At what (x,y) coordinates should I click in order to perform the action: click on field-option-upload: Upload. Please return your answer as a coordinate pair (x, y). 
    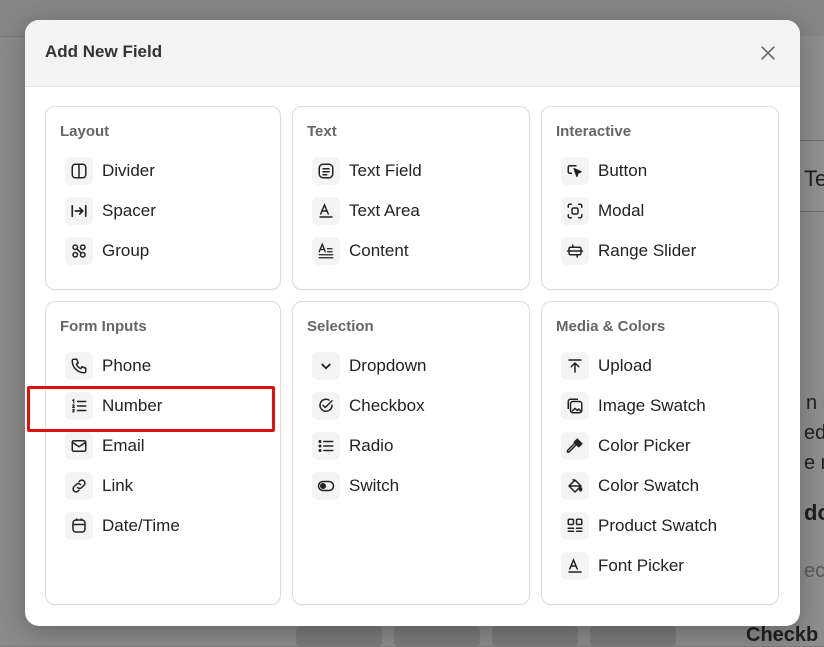
    Looking at the image, I should click on (660, 366).